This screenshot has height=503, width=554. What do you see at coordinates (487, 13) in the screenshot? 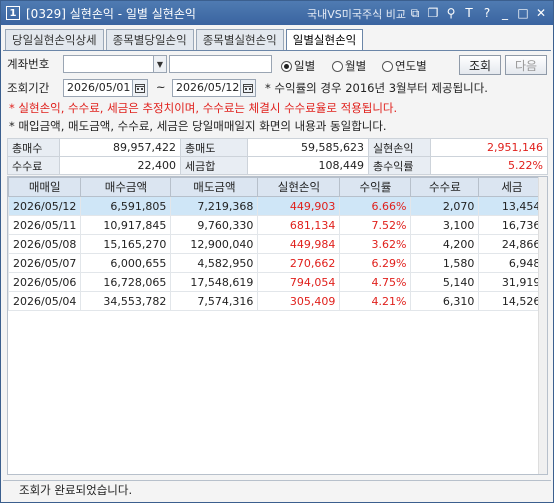
I see `help-icon: ?` at bounding box center [487, 13].